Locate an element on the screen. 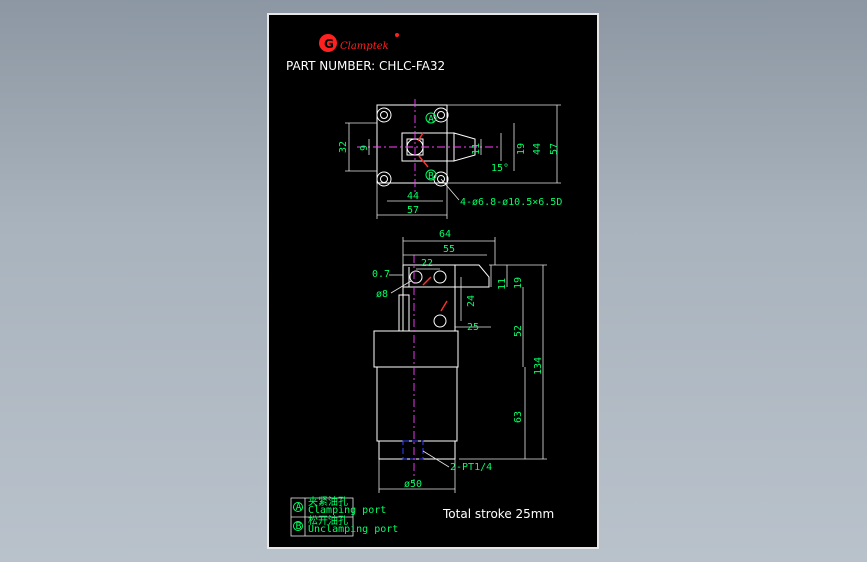 This screenshot has width=867, height=562. dim-0-7: 0.7 is located at coordinates (381, 274).